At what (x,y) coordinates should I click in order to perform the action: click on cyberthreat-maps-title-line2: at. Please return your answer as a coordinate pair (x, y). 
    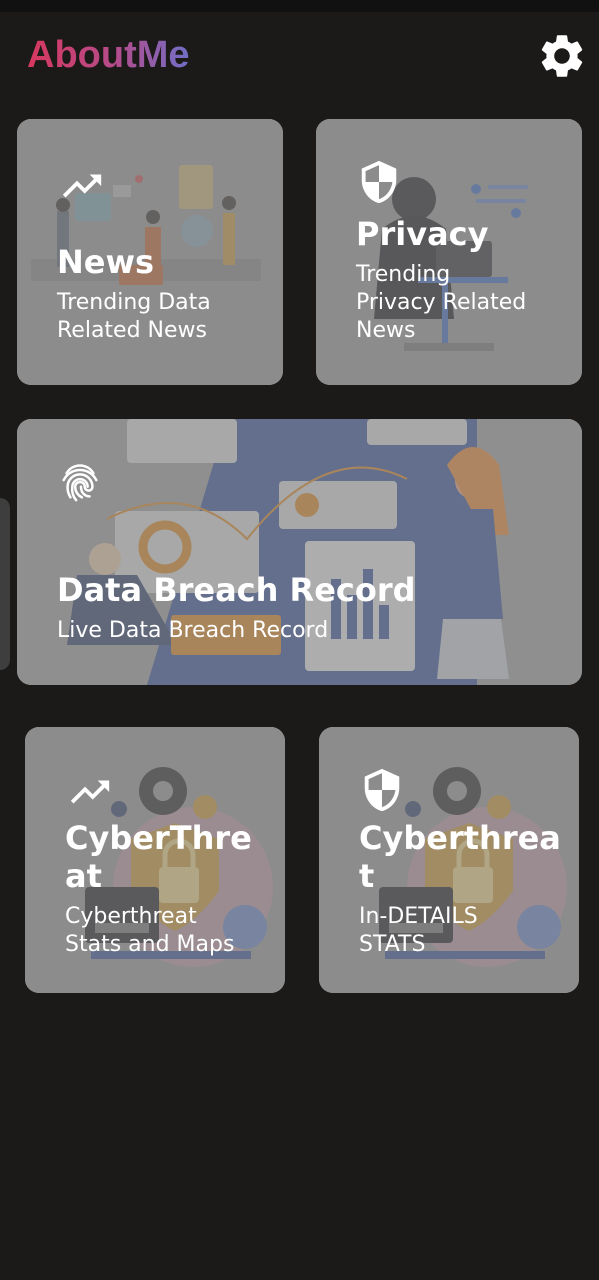
    Looking at the image, I should click on (83, 876).